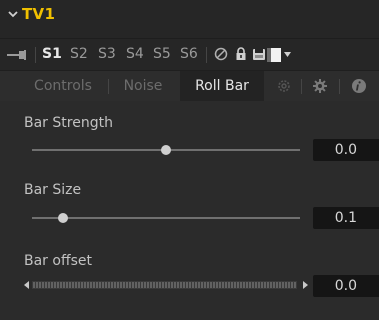 The width and height of the screenshot is (379, 320). What do you see at coordinates (63, 218) in the screenshot?
I see `bar-size-slider-knob` at bounding box center [63, 218].